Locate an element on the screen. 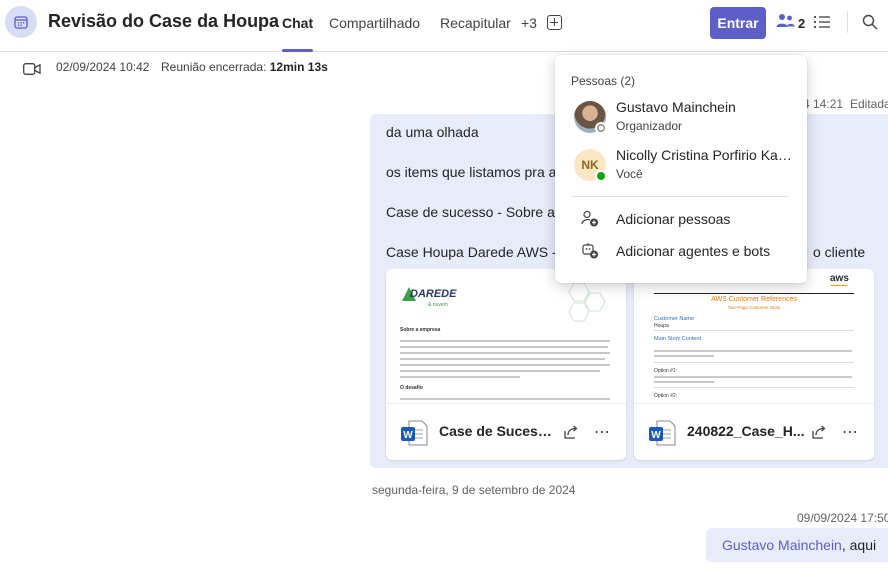  participant-name: Gustavo Mainchein is located at coordinates (676, 107).